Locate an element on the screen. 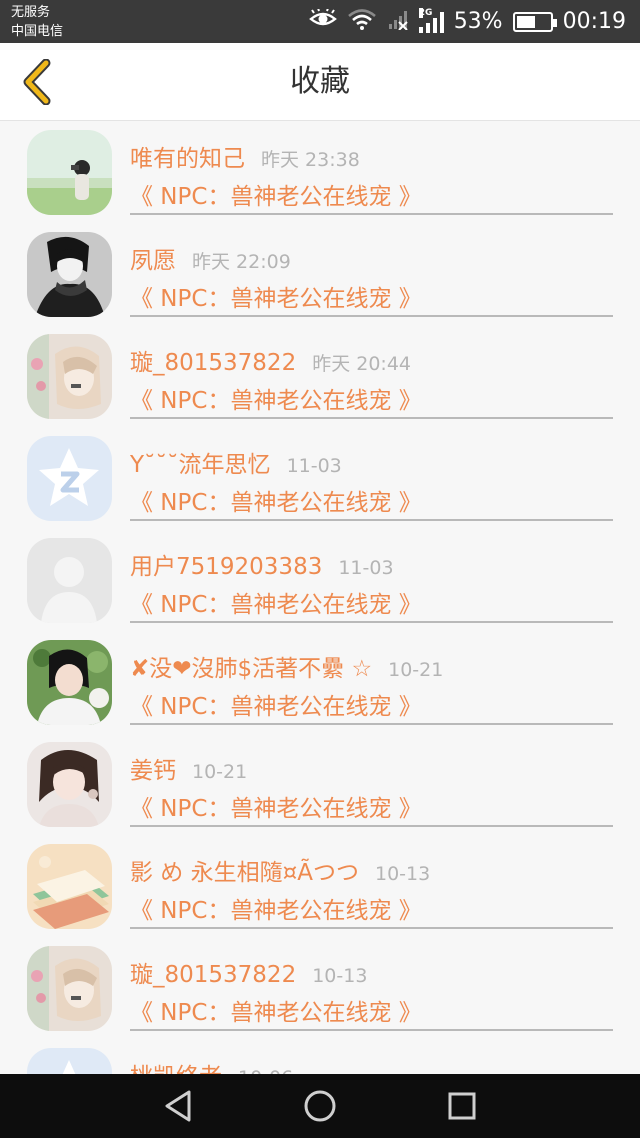 The image size is (640, 1138). status-icons: 2G 53% 00:19 is located at coordinates (467, 21).